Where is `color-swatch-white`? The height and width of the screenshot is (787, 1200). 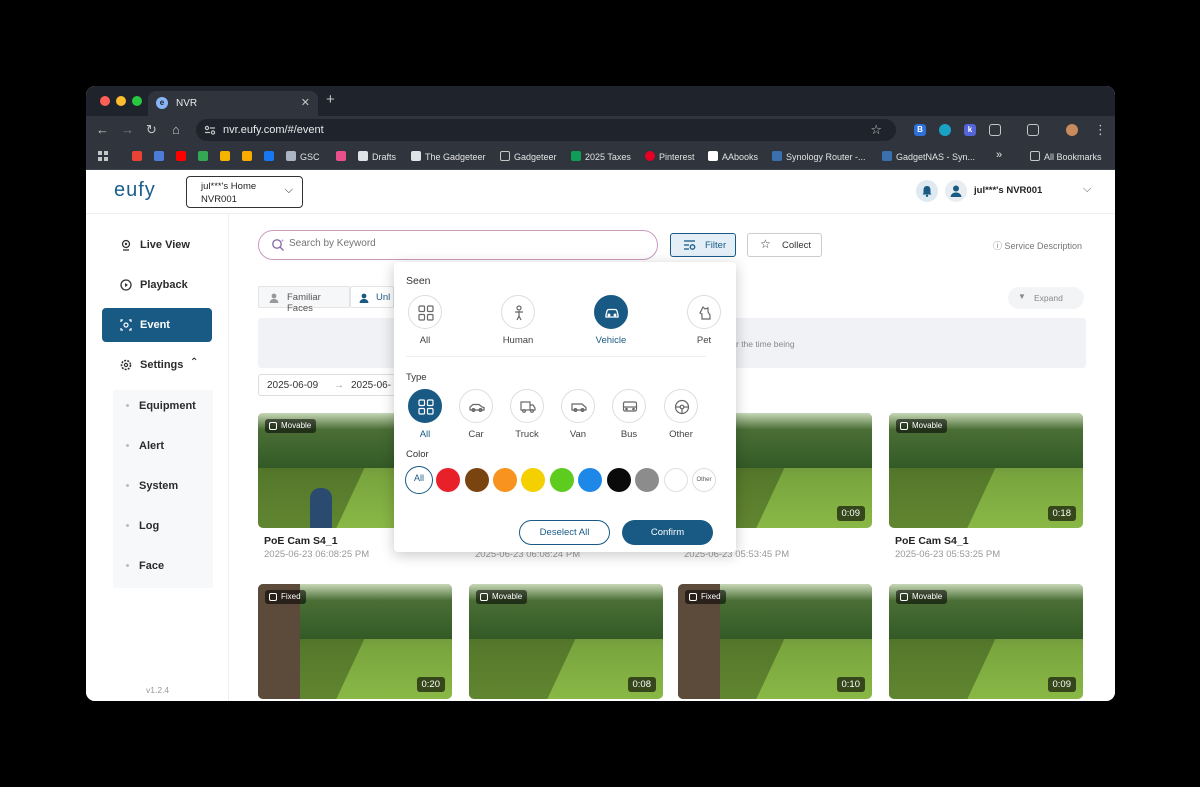
color-swatch-white is located at coordinates (676, 480).